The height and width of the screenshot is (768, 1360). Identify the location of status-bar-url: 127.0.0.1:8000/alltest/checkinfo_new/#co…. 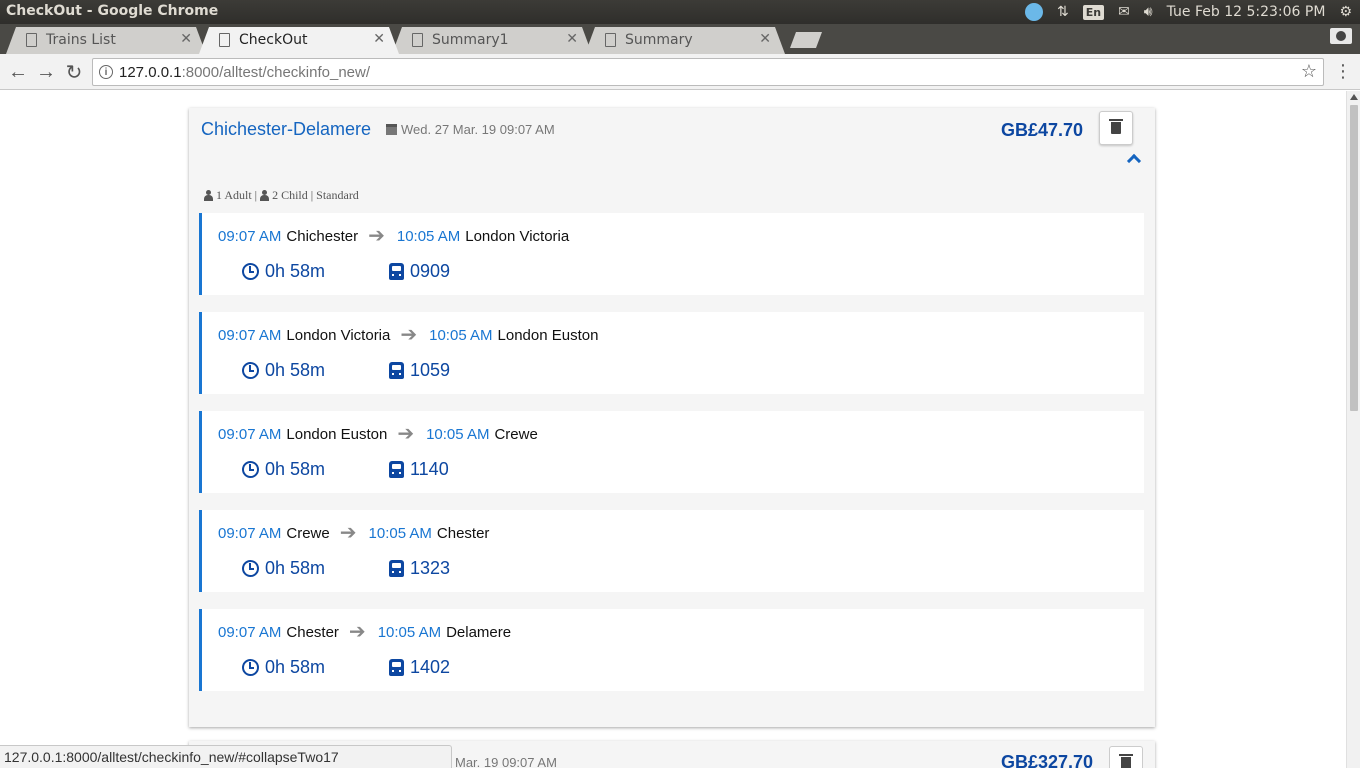
(226, 756).